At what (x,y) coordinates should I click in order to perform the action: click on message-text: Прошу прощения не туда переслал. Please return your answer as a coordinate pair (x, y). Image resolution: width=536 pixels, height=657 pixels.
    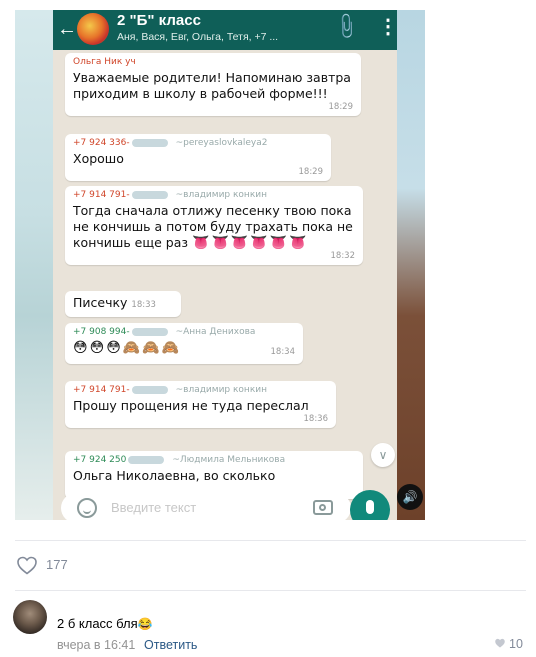
    Looking at the image, I should click on (191, 405).